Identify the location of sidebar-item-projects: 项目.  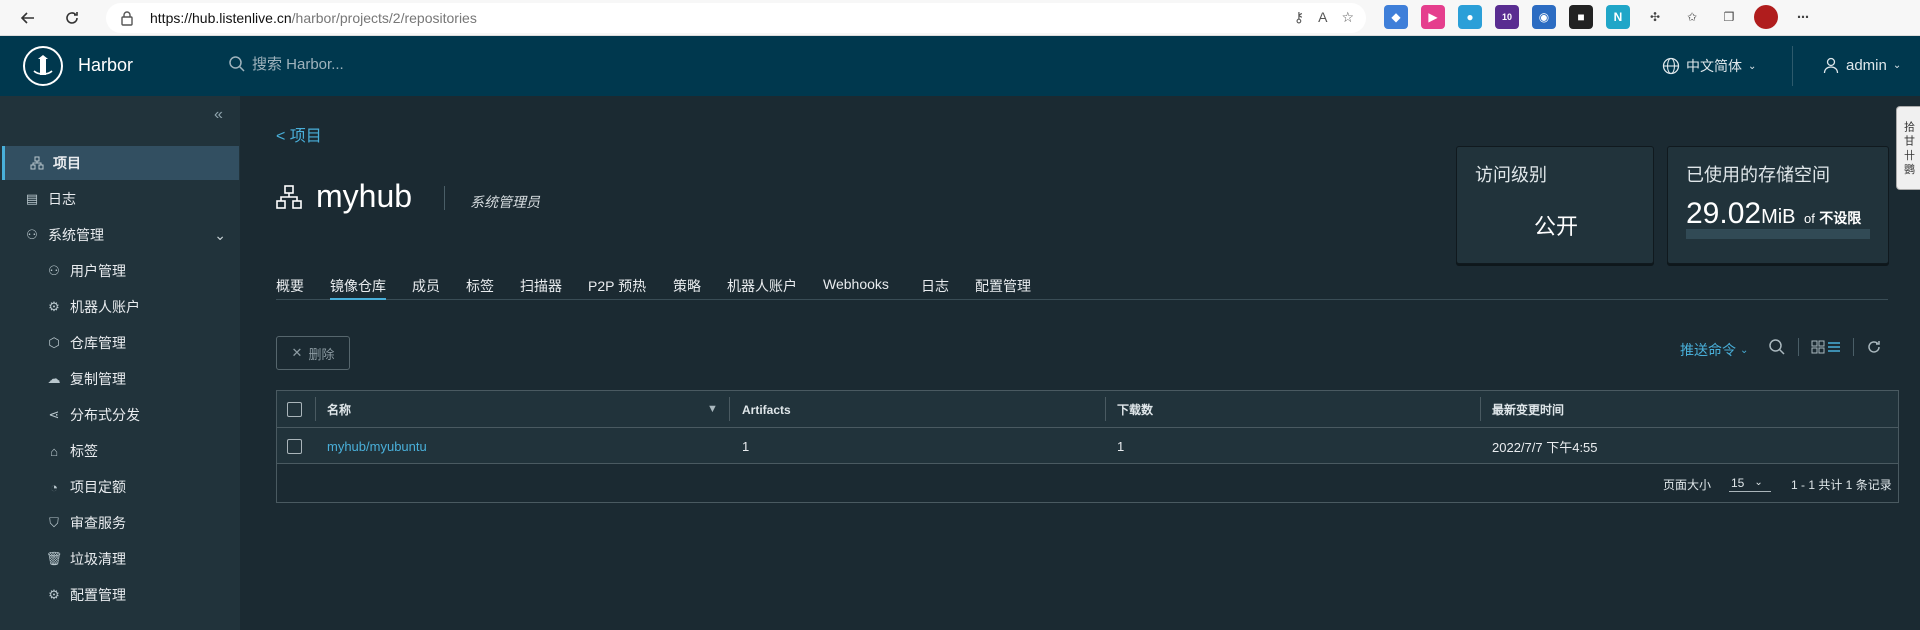
(120, 163).